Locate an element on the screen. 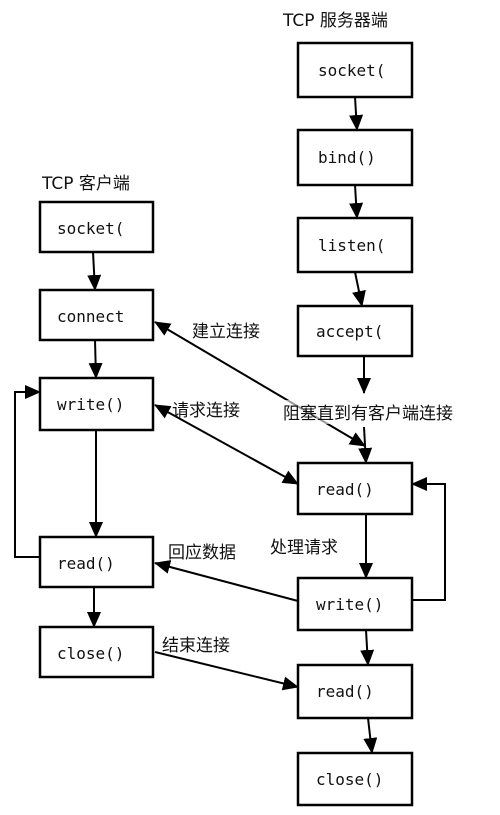 Image resolution: width=500 pixels, height=815 pixels. label-end: 结束连接 is located at coordinates (196, 646).